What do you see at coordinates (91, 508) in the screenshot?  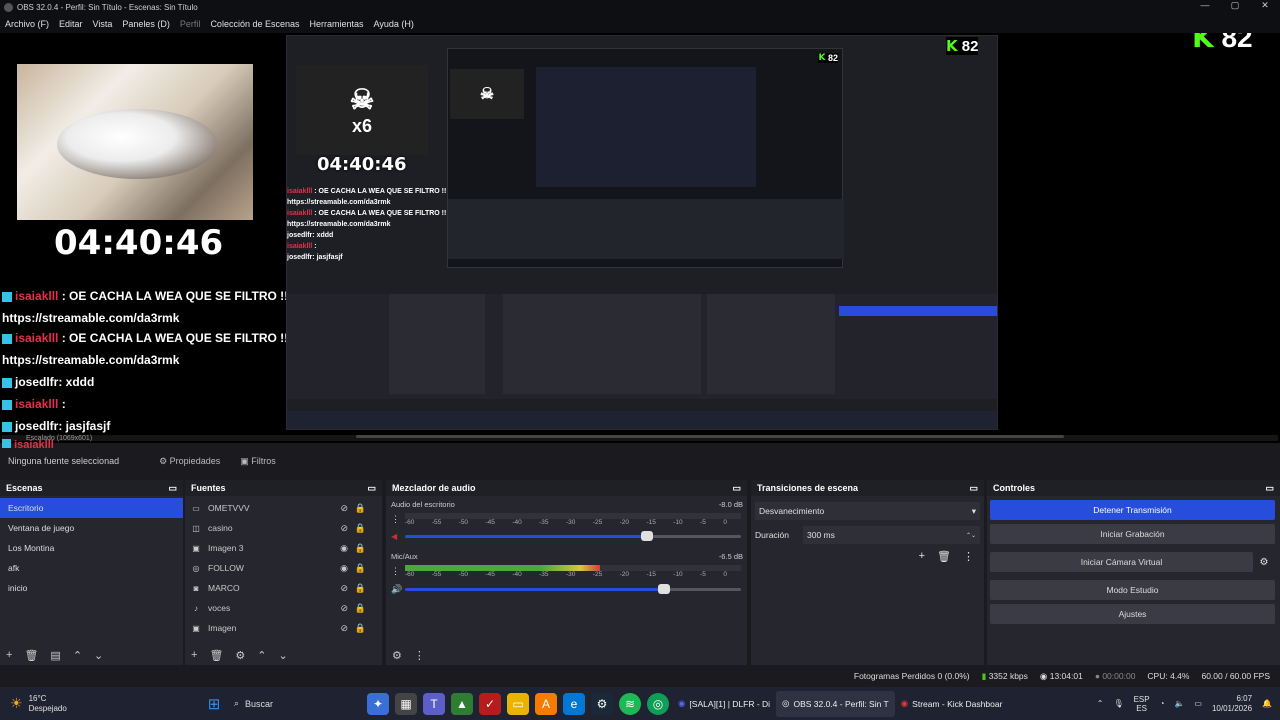 I see `scene-item-escritorio: Escritorio` at bounding box center [91, 508].